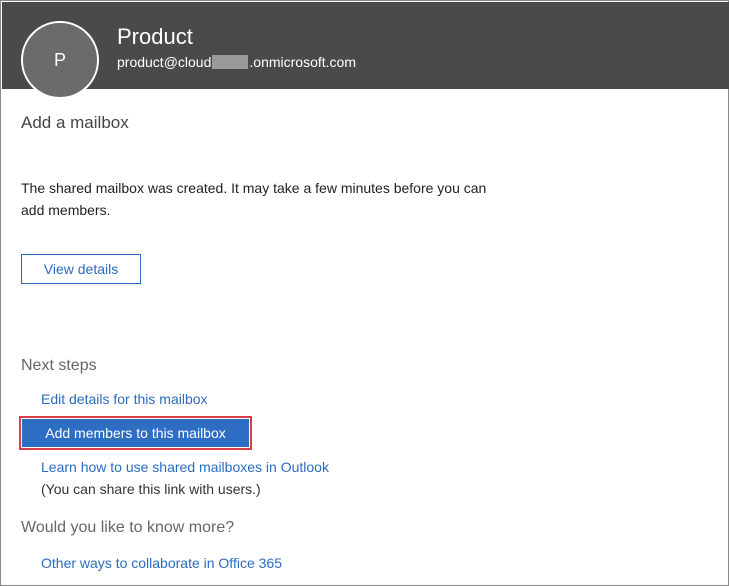  I want to click on mailbox-header: Product product@cloud .onmicrosoft.com, so click(365, 45).